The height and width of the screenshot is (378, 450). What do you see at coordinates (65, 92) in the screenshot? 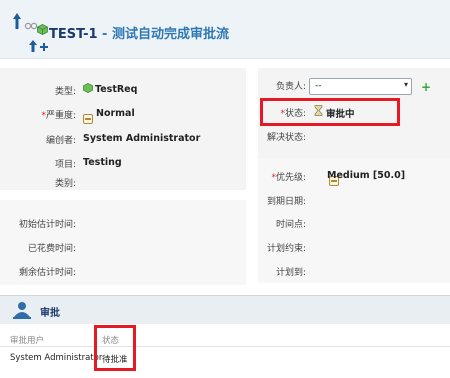
I see `type-label: 类型:` at bounding box center [65, 92].